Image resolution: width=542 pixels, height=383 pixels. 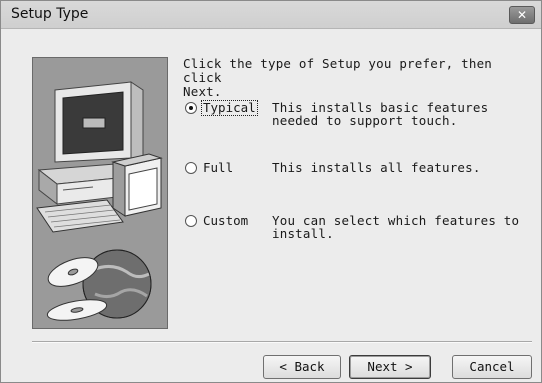 What do you see at coordinates (229, 108) in the screenshot?
I see `option-typical-label: Typical` at bounding box center [229, 108].